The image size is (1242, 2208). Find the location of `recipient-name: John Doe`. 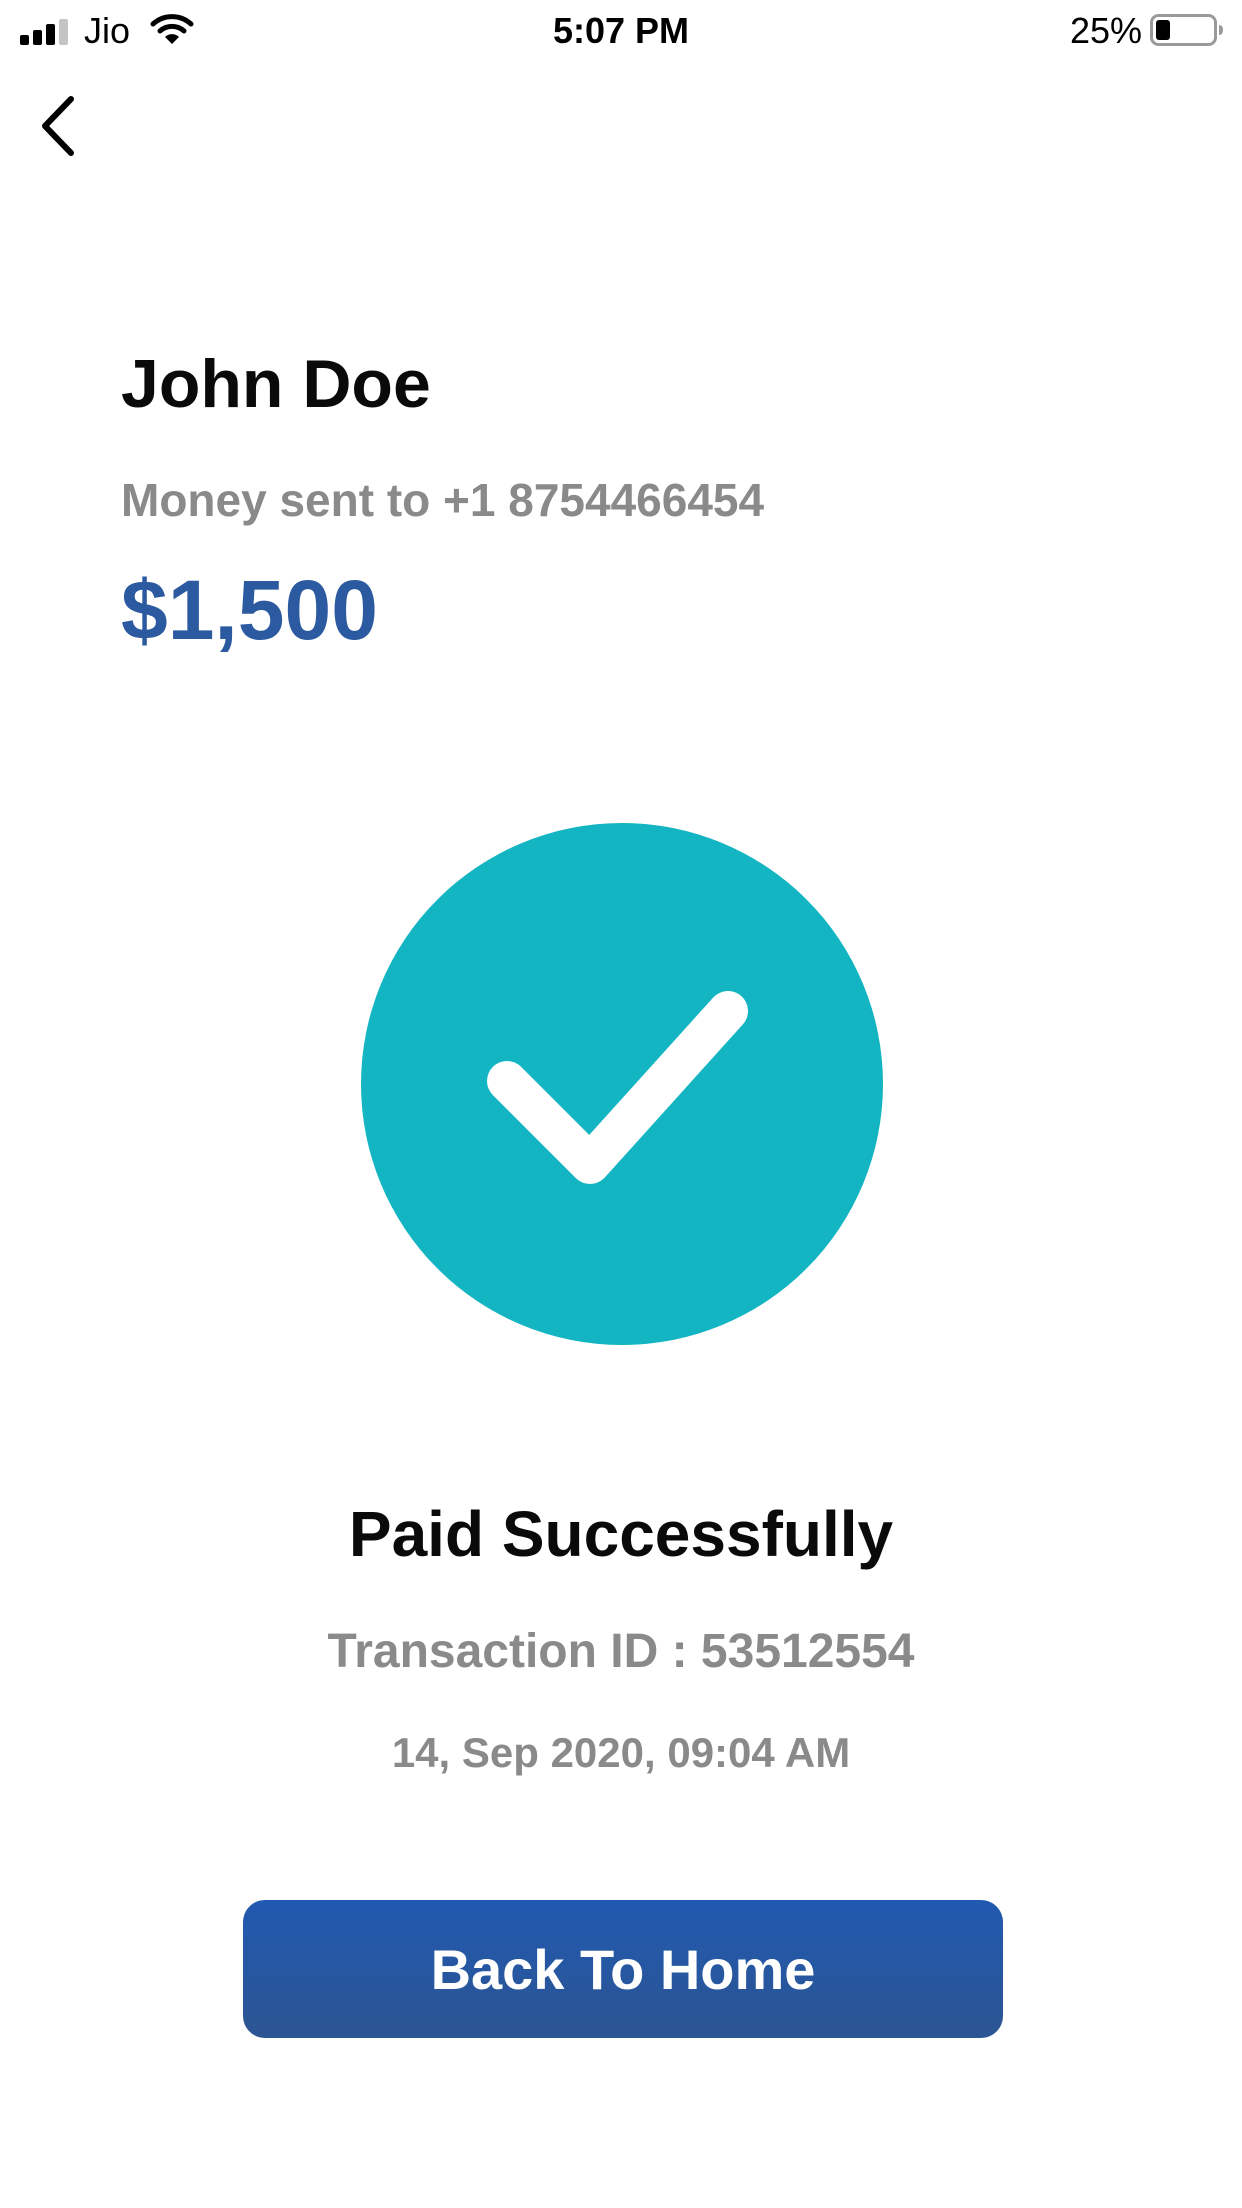

recipient-name: John Doe is located at coordinates (276, 384).